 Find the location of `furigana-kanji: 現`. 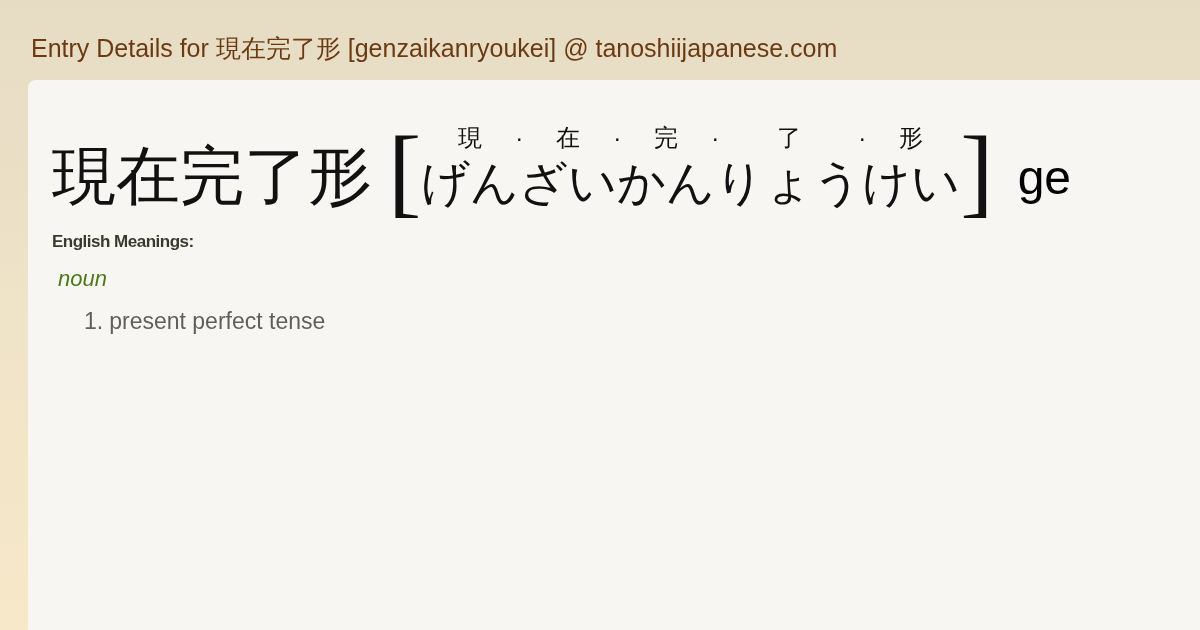

furigana-kanji: 現 is located at coordinates (470, 138).